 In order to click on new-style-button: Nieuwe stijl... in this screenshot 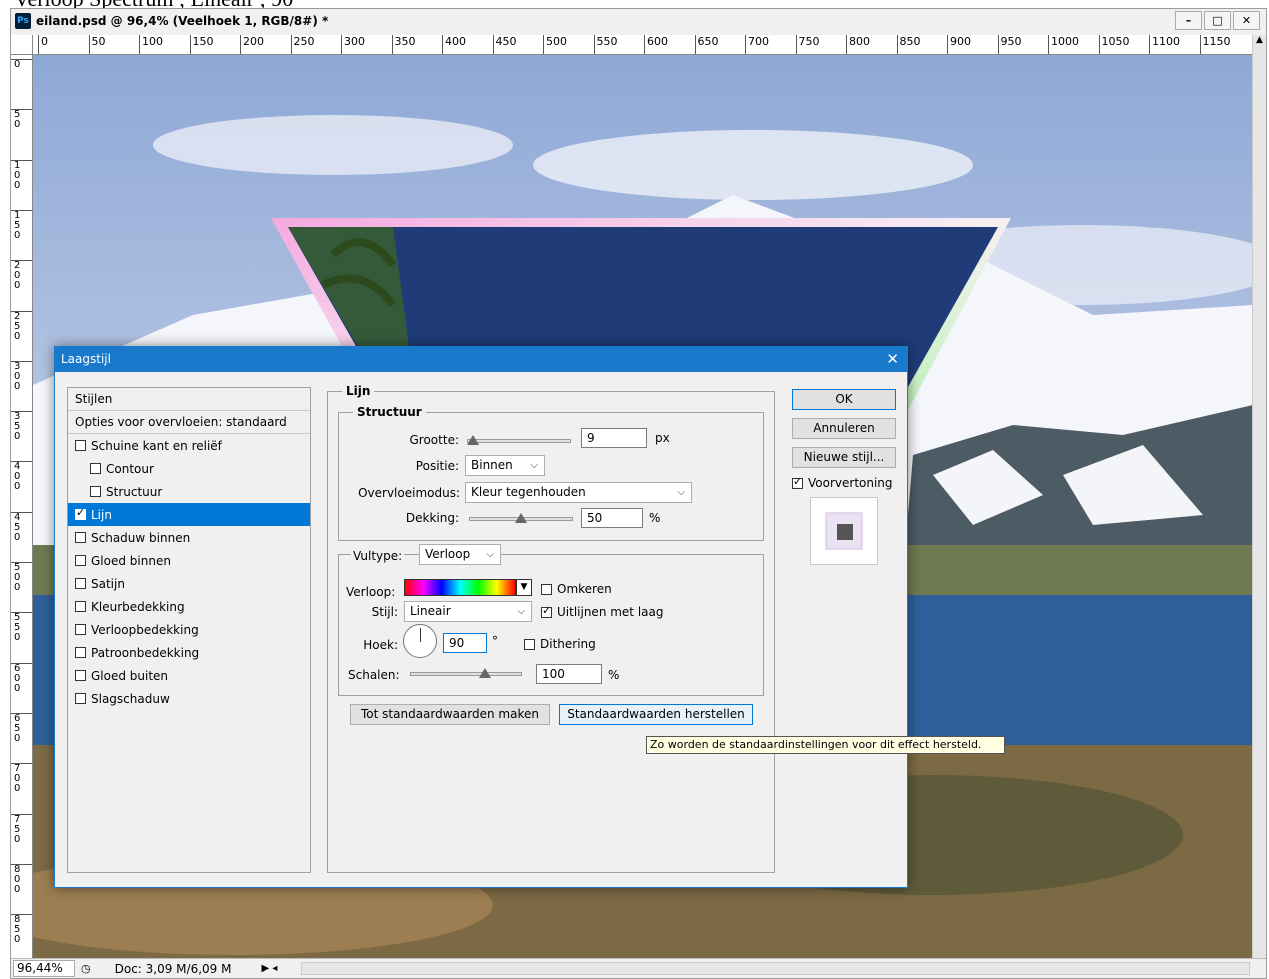, I will do `click(844, 457)`.